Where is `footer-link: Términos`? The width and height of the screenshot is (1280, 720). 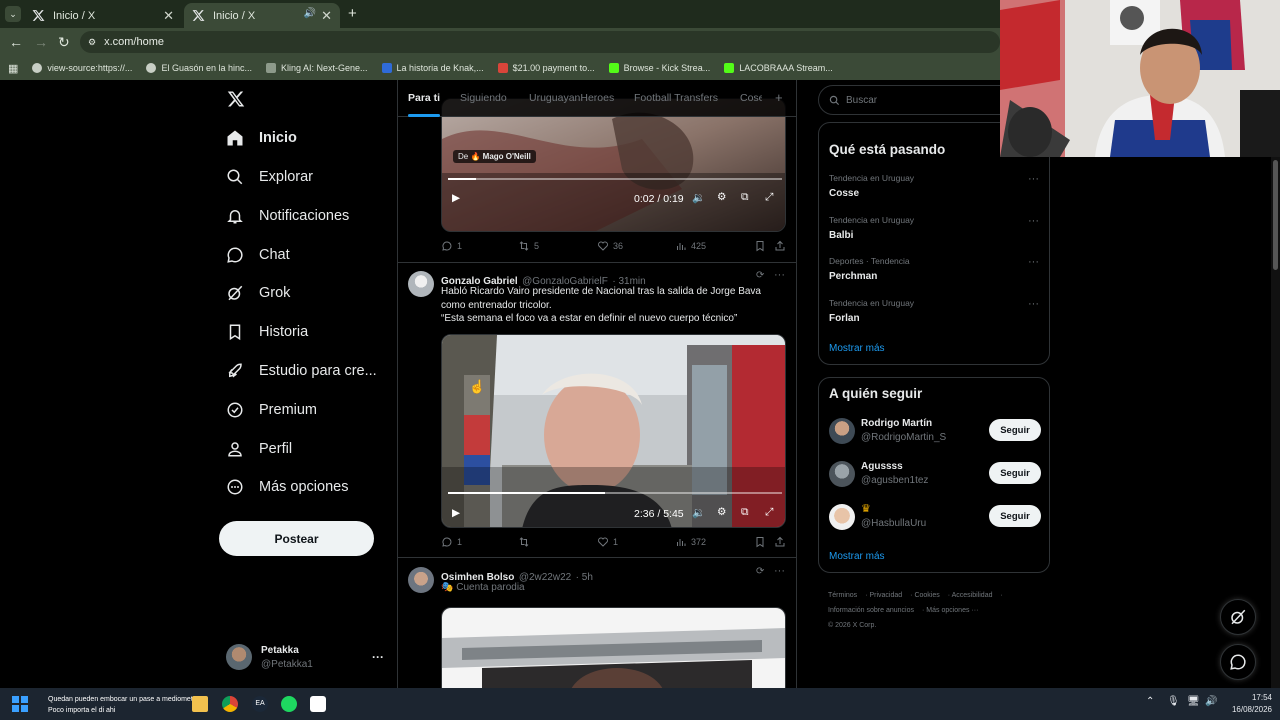
footer-link: Términos is located at coordinates (842, 595).